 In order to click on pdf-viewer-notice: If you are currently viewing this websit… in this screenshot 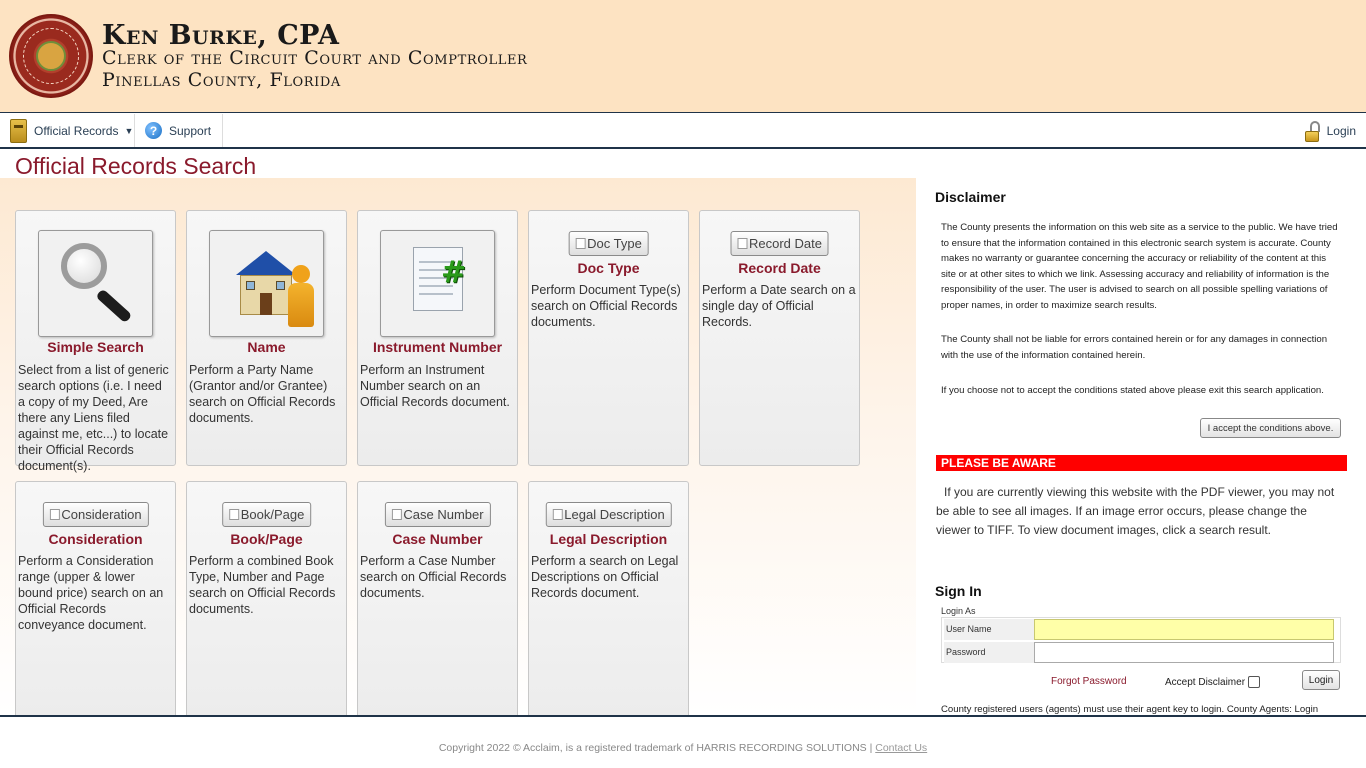, I will do `click(1135, 511)`.